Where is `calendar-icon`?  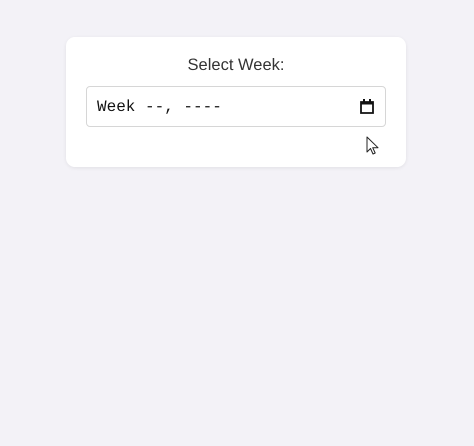 calendar-icon is located at coordinates (367, 106).